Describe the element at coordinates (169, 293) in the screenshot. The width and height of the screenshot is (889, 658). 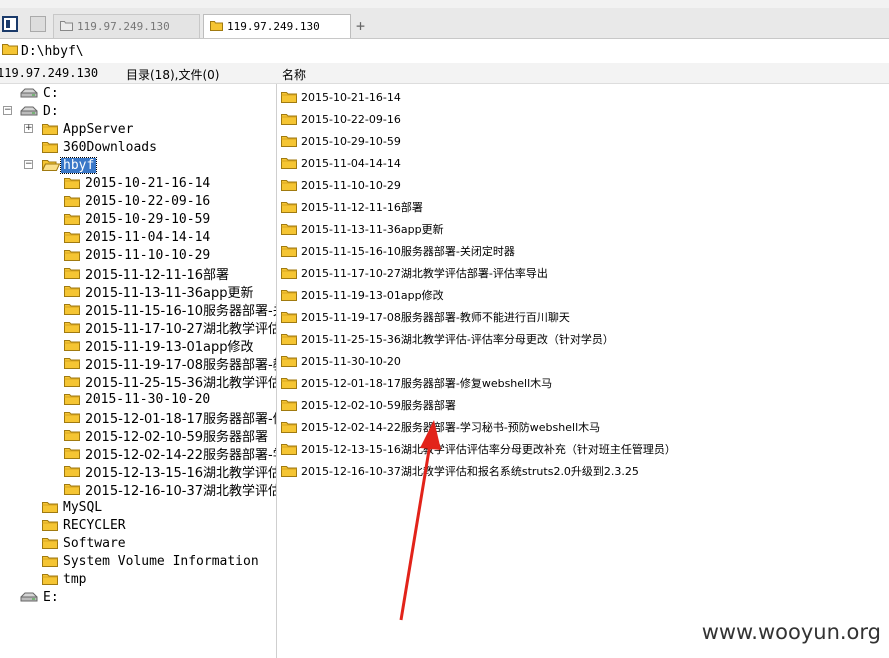
I see `tree-item-label: 2015-11-13-11-36app更新` at that location.